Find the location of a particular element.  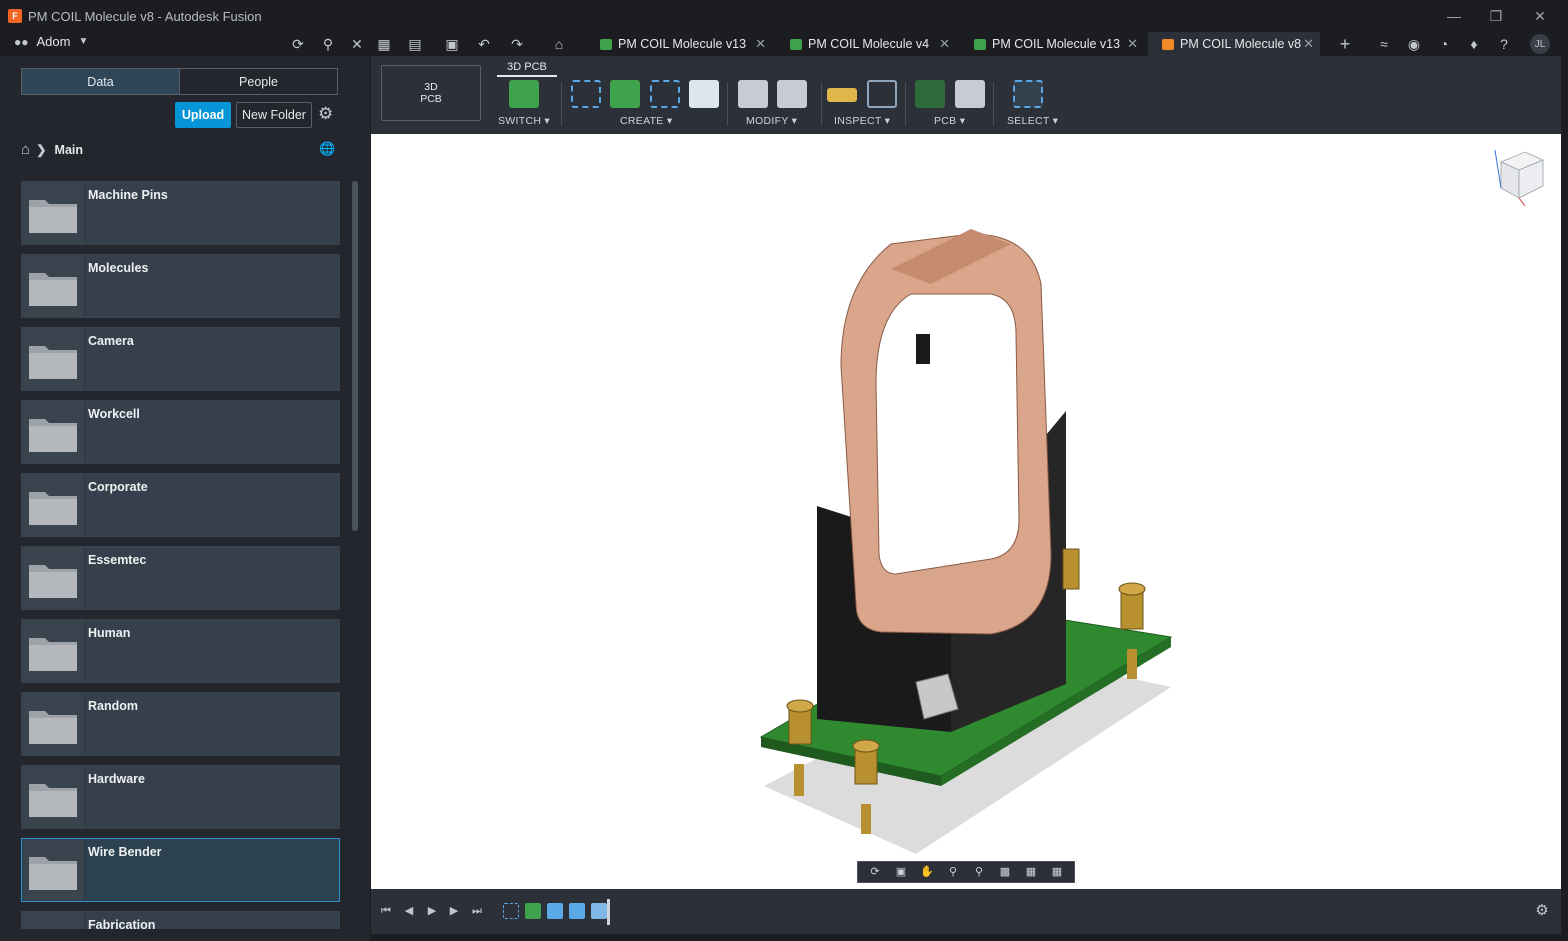

folder-item: Fabrication is located at coordinates (180, 920).